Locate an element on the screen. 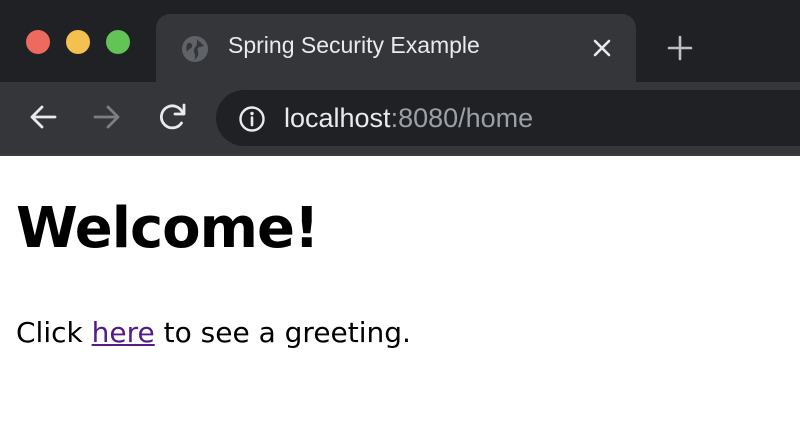  reload-icon is located at coordinates (173, 117).